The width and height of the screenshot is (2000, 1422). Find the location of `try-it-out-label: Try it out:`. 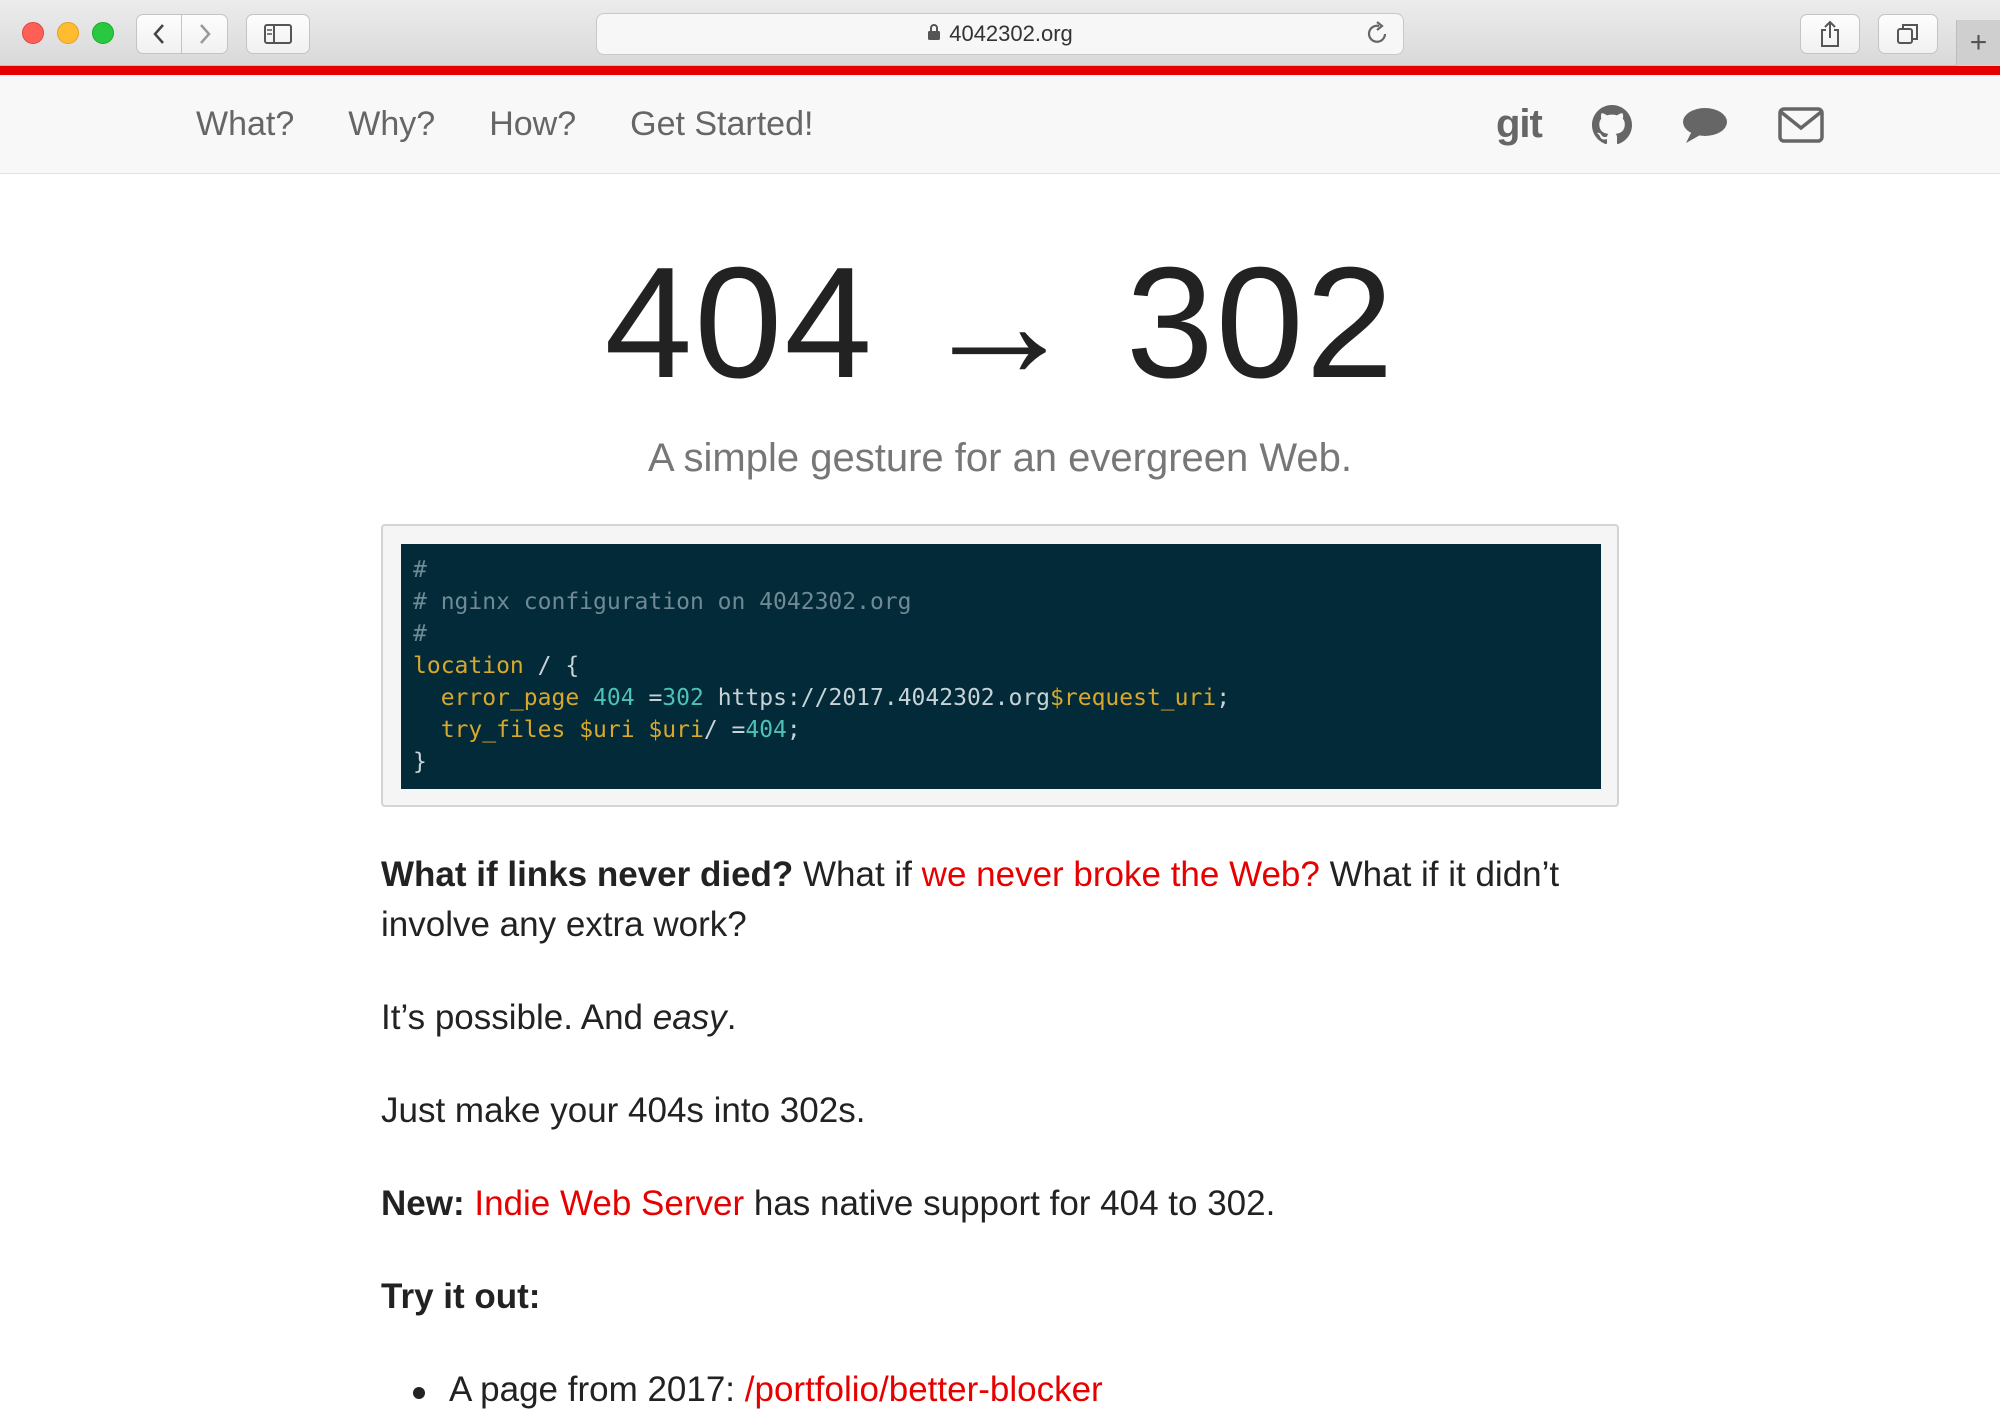

try-it-out-label: Try it out: is located at coordinates (461, 1296).